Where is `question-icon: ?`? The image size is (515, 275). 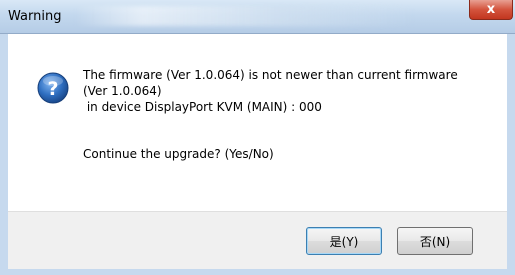 question-icon: ? is located at coordinates (53, 88).